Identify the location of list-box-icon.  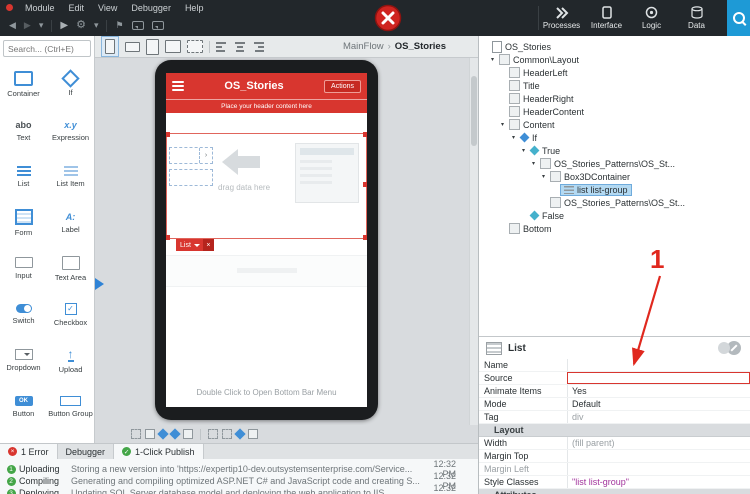
(188, 434).